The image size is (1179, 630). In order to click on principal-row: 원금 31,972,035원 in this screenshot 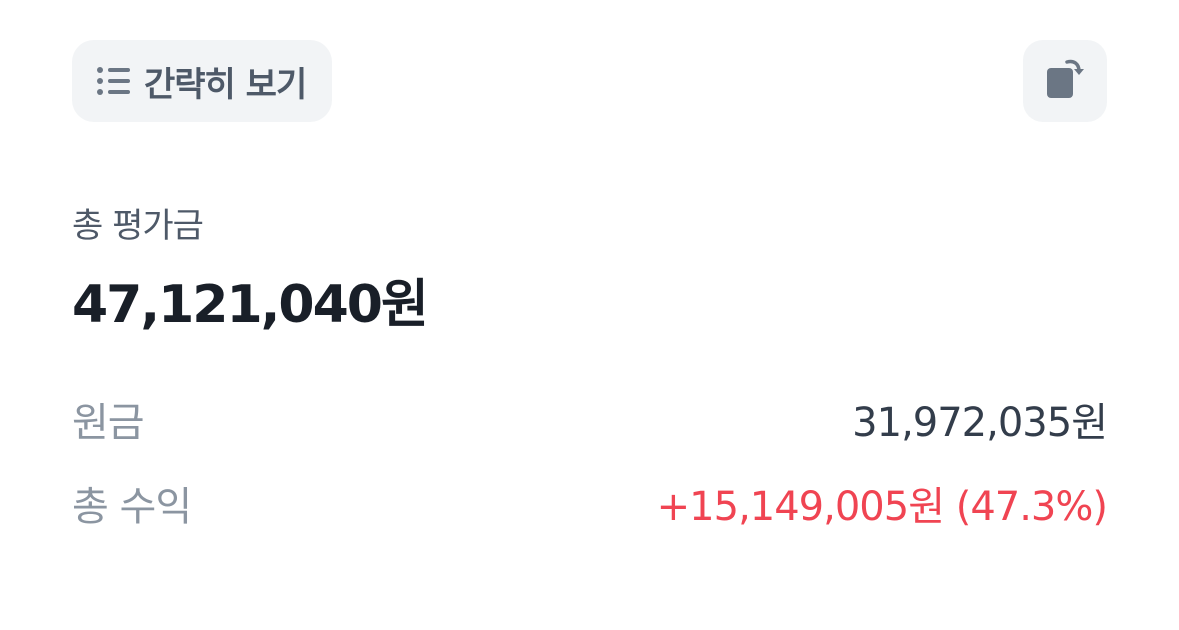, I will do `click(590, 419)`.